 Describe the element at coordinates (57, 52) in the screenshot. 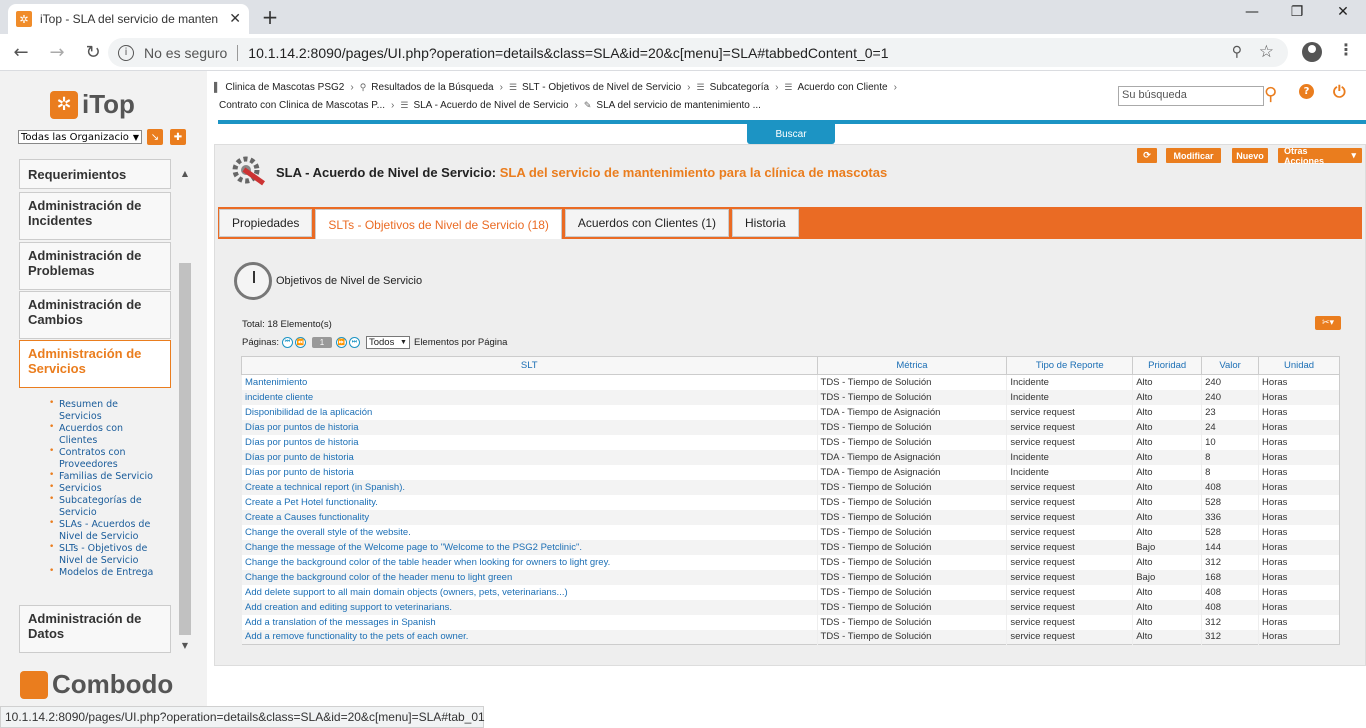

I see `forward-icon: →` at that location.